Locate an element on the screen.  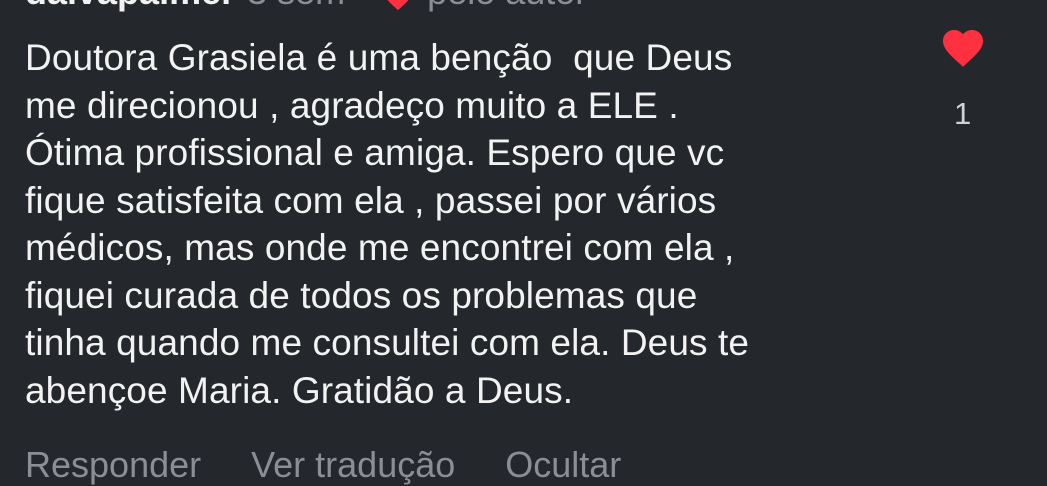
see-translation-button: Ver tradução is located at coordinates (353, 465).